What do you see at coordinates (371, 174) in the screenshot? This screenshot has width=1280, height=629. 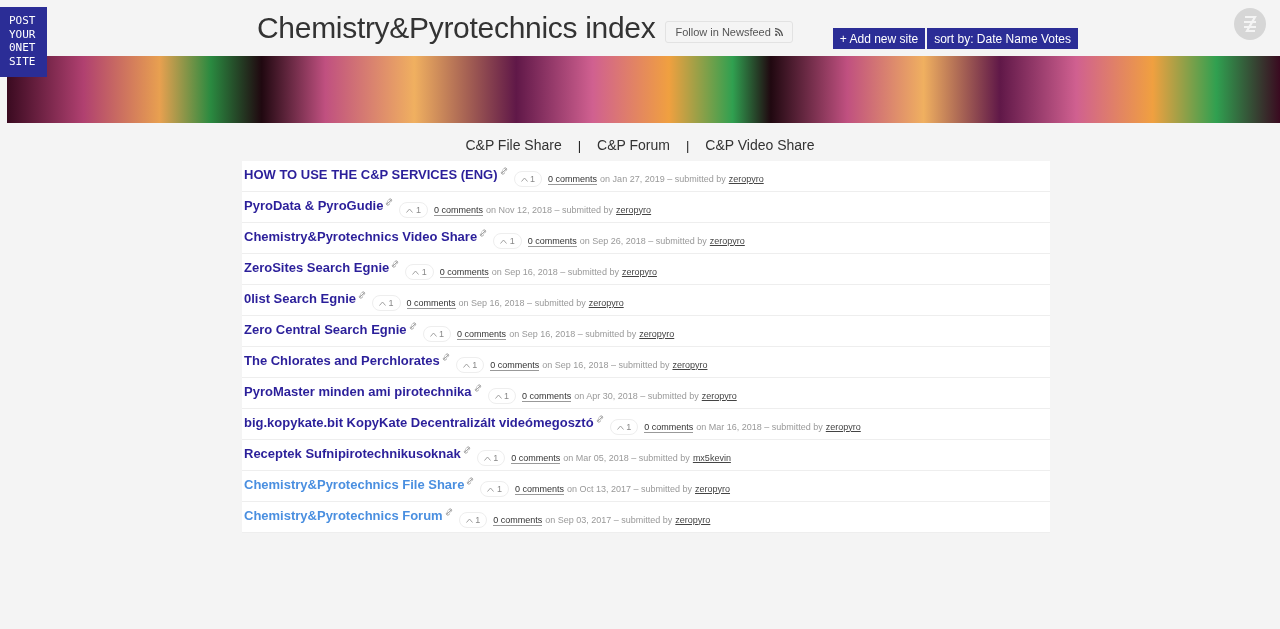 I see `site-title-link: HOW TO USE THE C&P SERVICES (ENG)` at bounding box center [371, 174].